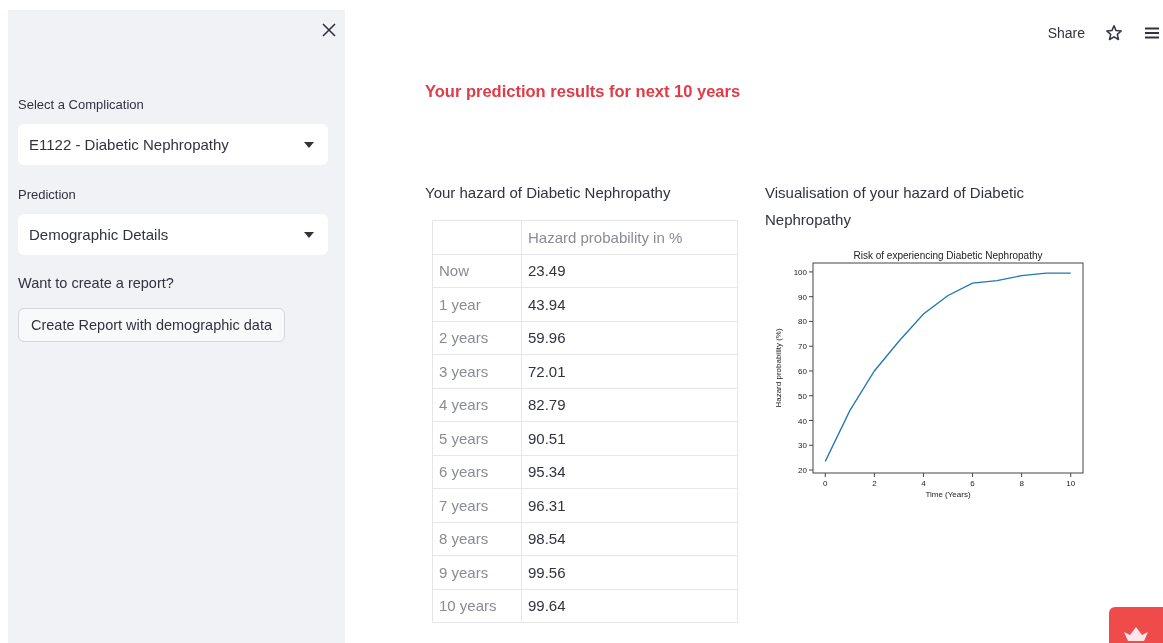 This screenshot has height=643, width=1163. What do you see at coordinates (629, 271) in the screenshot?
I see `table-cell: 23.49` at bounding box center [629, 271].